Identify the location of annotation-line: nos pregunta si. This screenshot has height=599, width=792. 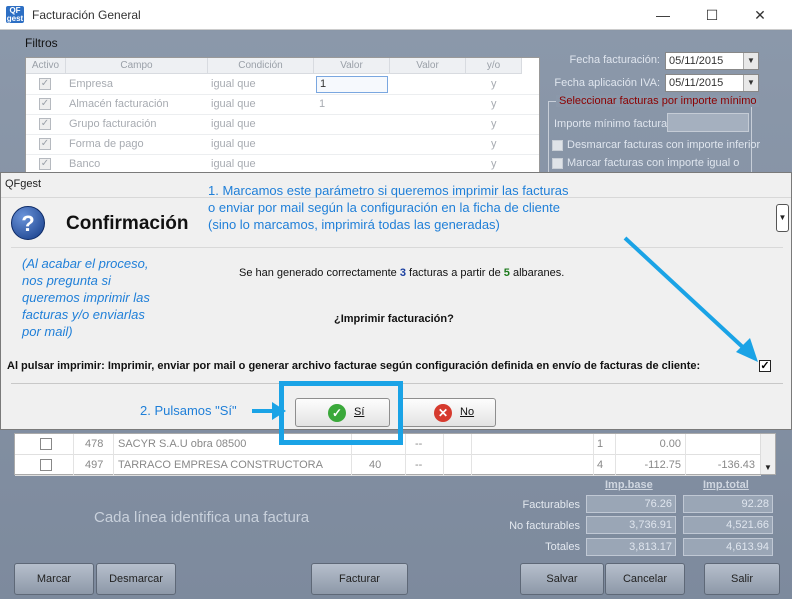
(66, 280).